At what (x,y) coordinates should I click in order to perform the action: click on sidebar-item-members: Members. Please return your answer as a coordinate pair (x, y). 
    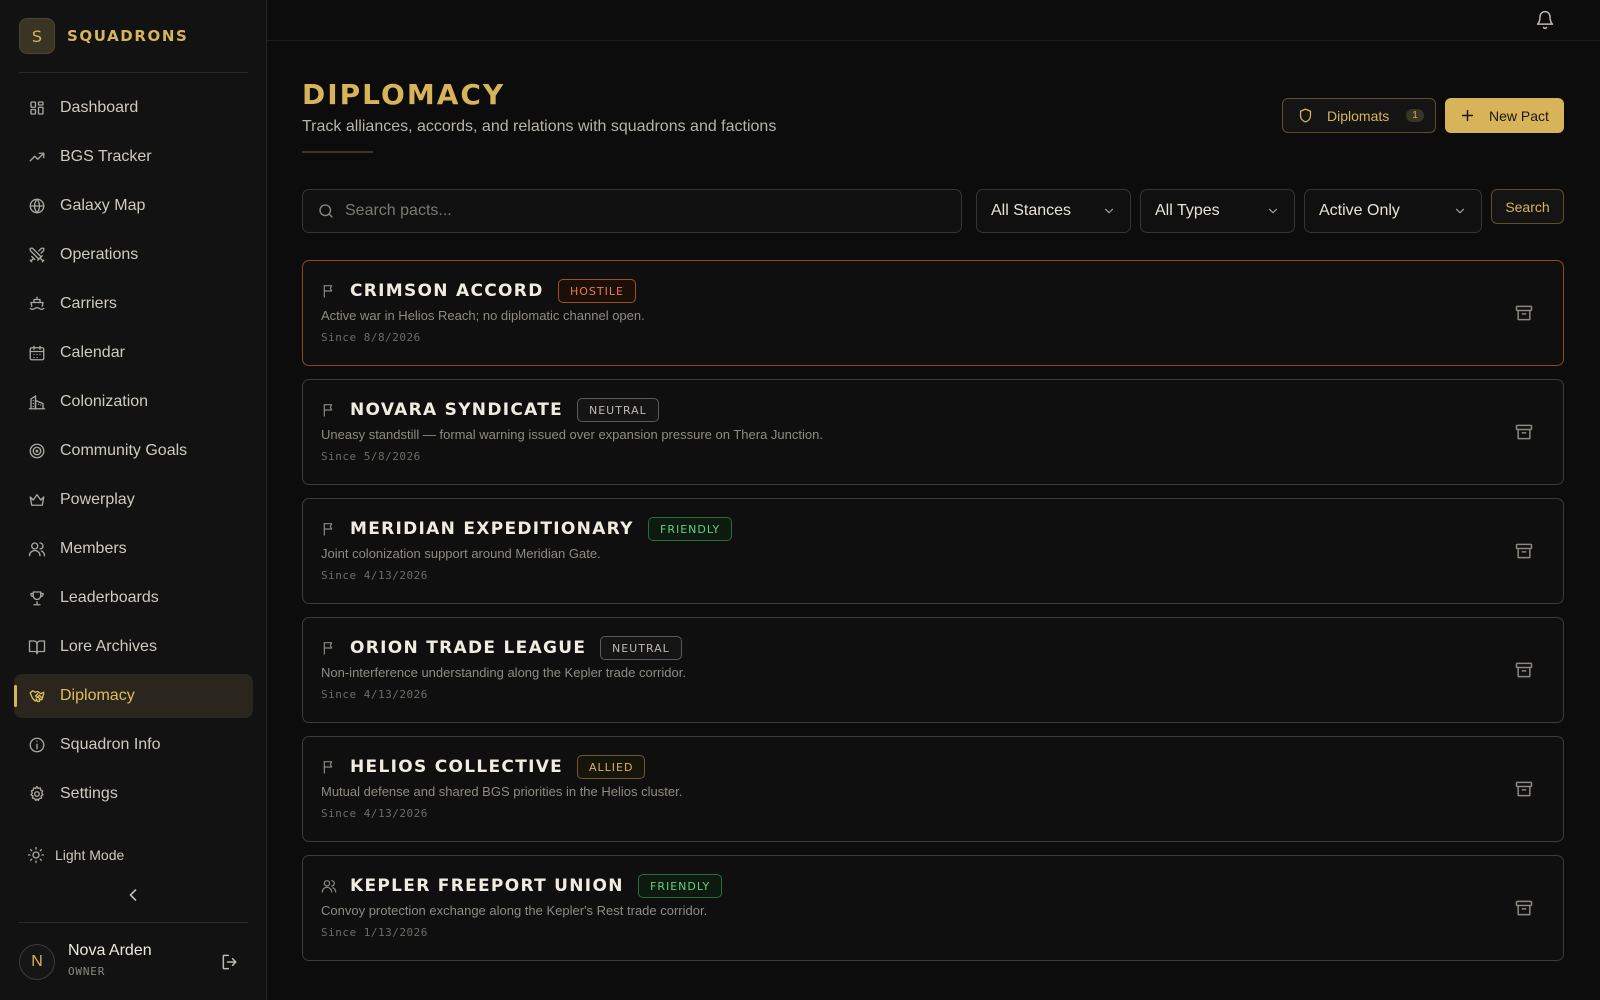
    Looking at the image, I should click on (133, 549).